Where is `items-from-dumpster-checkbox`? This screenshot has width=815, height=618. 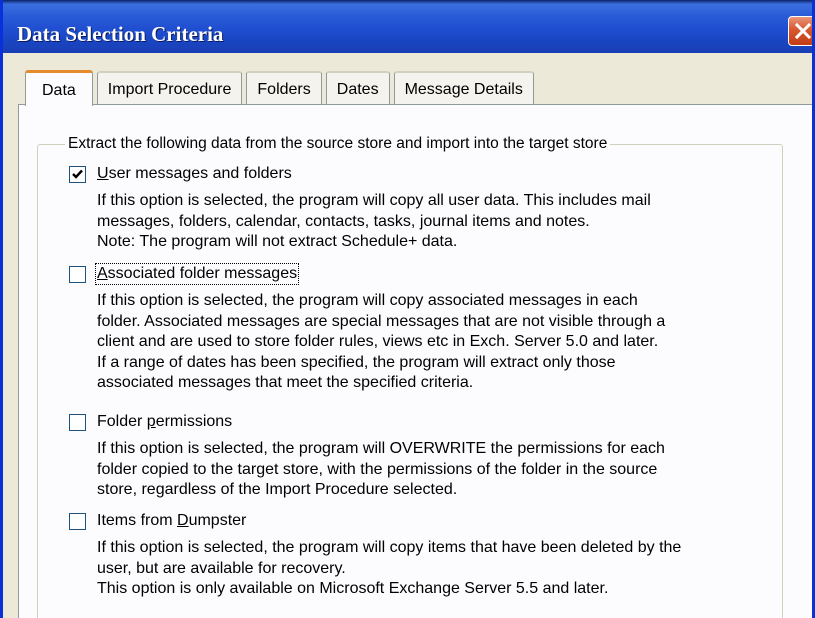 items-from-dumpster-checkbox is located at coordinates (77, 521).